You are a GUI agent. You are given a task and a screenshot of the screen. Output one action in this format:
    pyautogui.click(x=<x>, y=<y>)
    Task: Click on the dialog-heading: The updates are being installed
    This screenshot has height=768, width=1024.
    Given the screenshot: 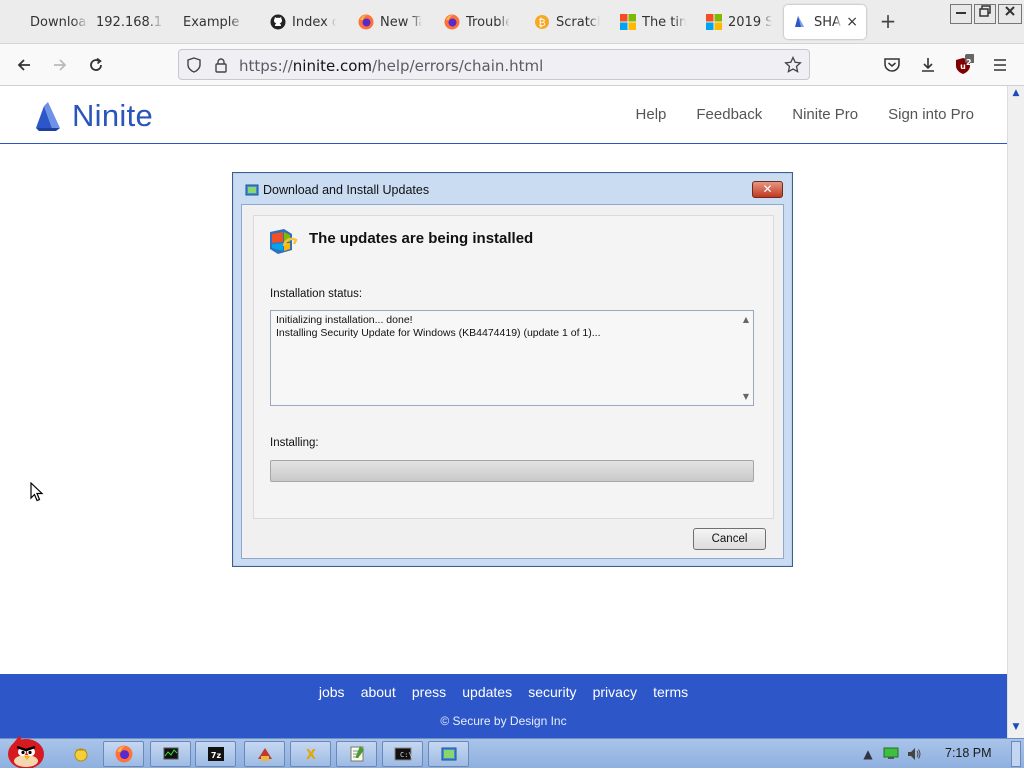 What is the action you would take?
    pyautogui.click(x=421, y=238)
    